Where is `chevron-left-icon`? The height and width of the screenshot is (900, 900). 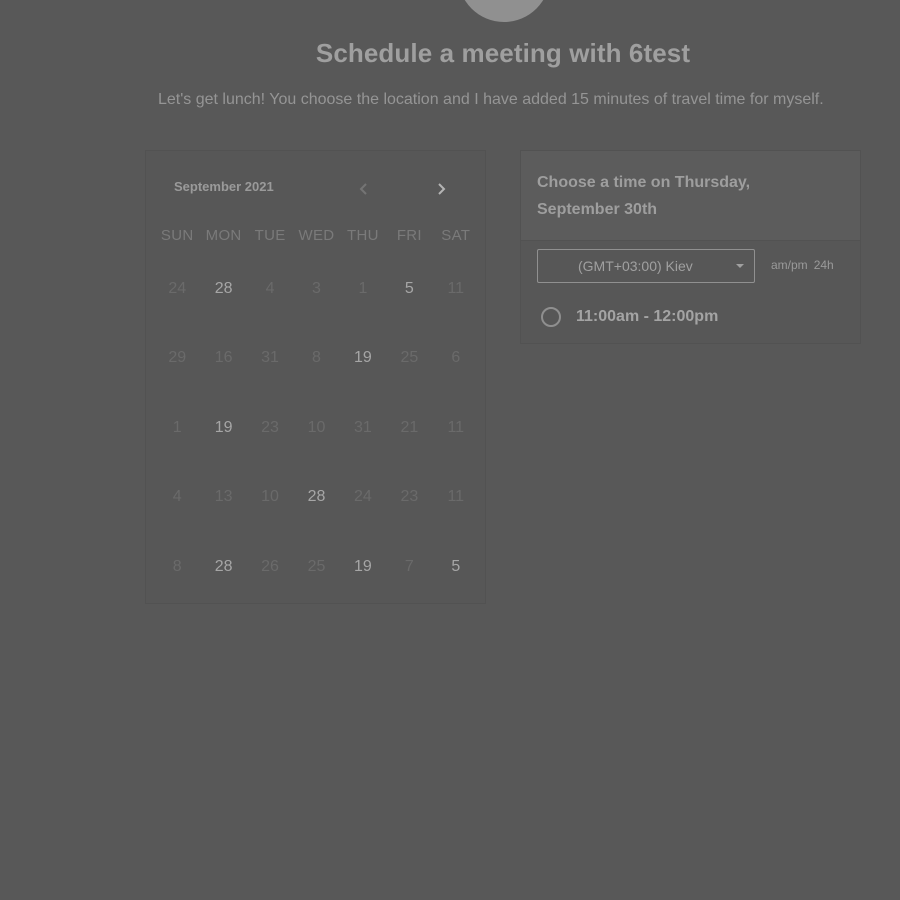 chevron-left-icon is located at coordinates (363, 189).